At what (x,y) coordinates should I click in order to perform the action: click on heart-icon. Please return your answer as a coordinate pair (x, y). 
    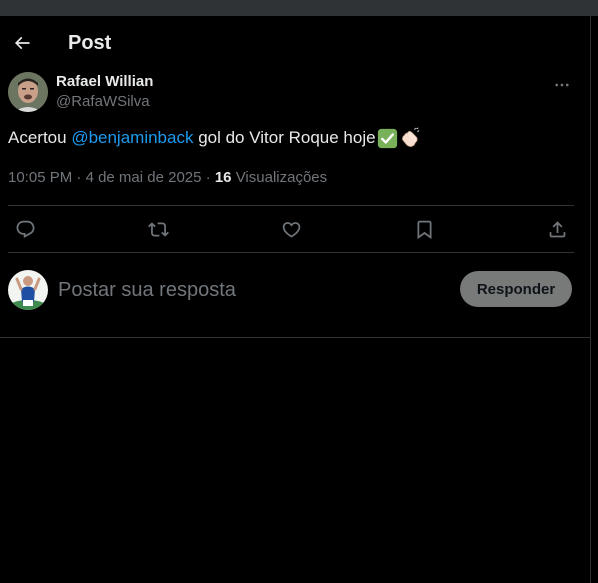
    Looking at the image, I should click on (291, 229).